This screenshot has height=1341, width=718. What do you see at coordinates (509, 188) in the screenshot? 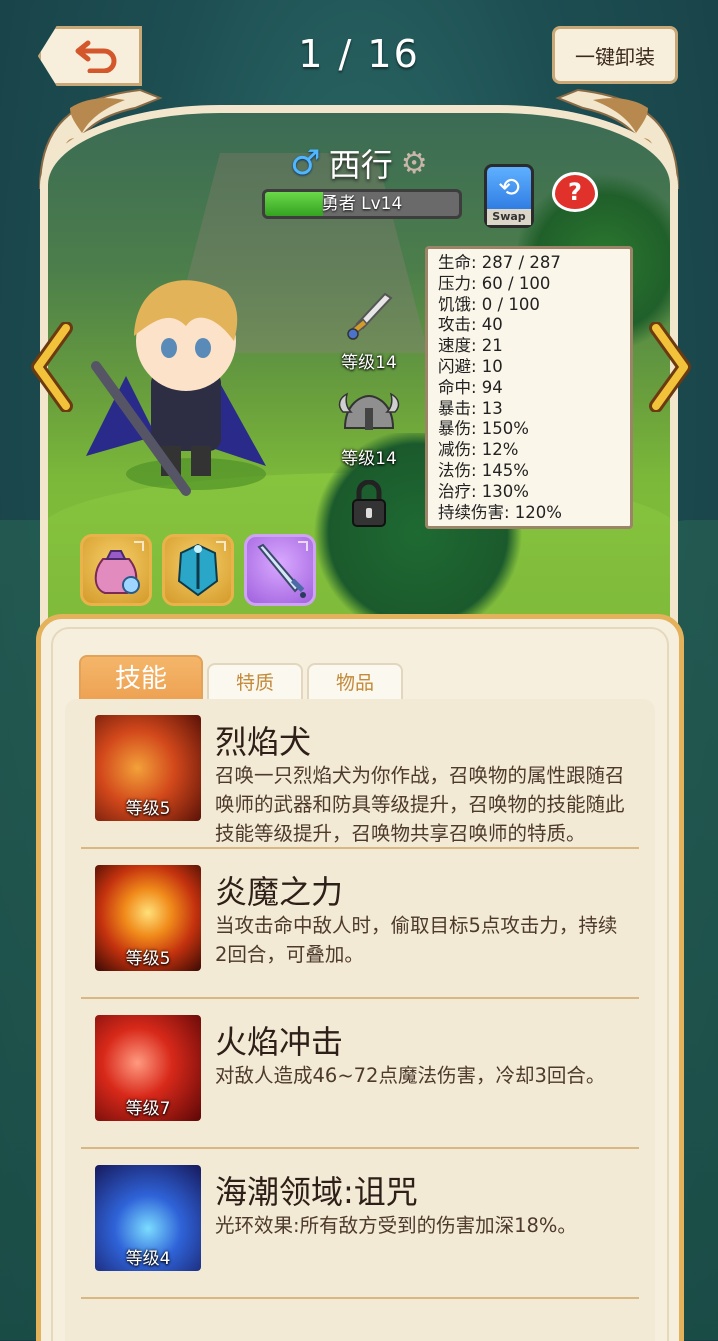
I see `swap-icon: ⟲` at bounding box center [509, 188].